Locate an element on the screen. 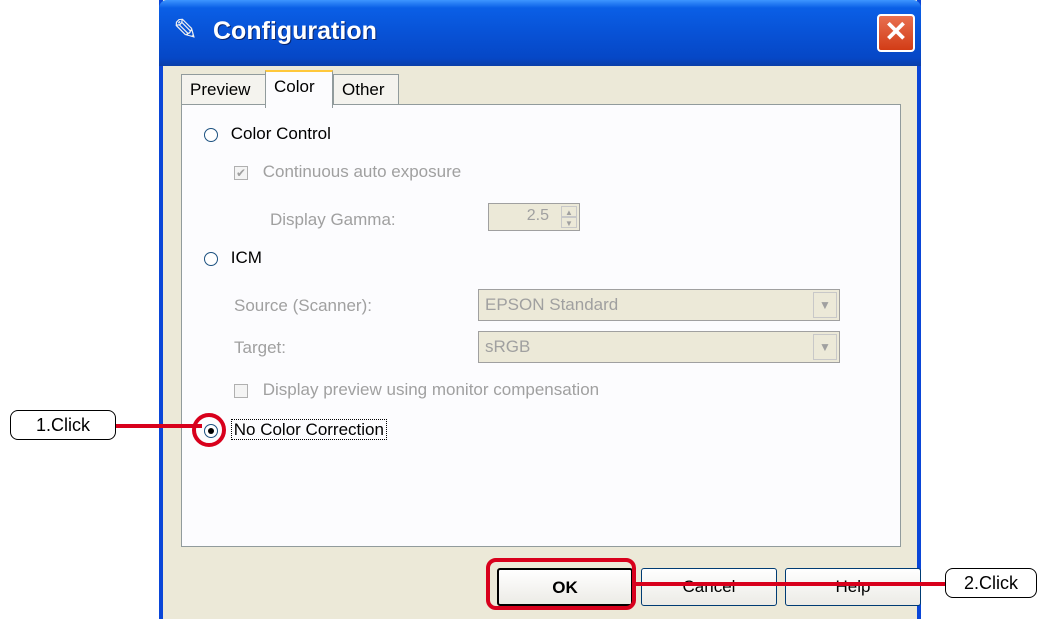 Image resolution: width=1041 pixels, height=619 pixels. display-gamma-value: 2.5 is located at coordinates (537, 215).